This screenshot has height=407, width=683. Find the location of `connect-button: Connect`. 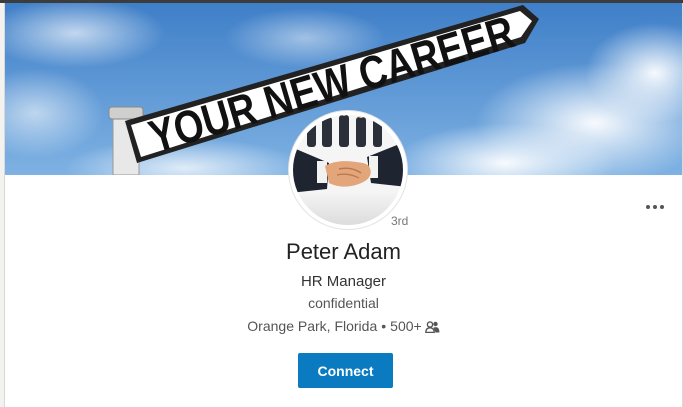

connect-button: Connect is located at coordinates (345, 370).